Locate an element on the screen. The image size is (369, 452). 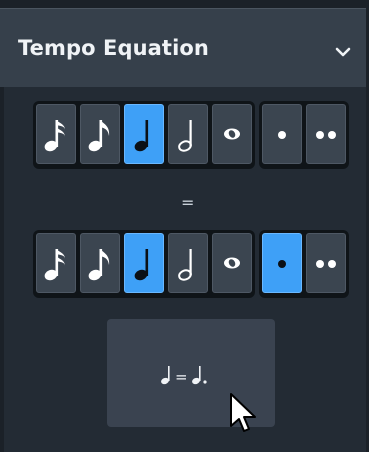
left-whole-note-button is located at coordinates (232, 134).